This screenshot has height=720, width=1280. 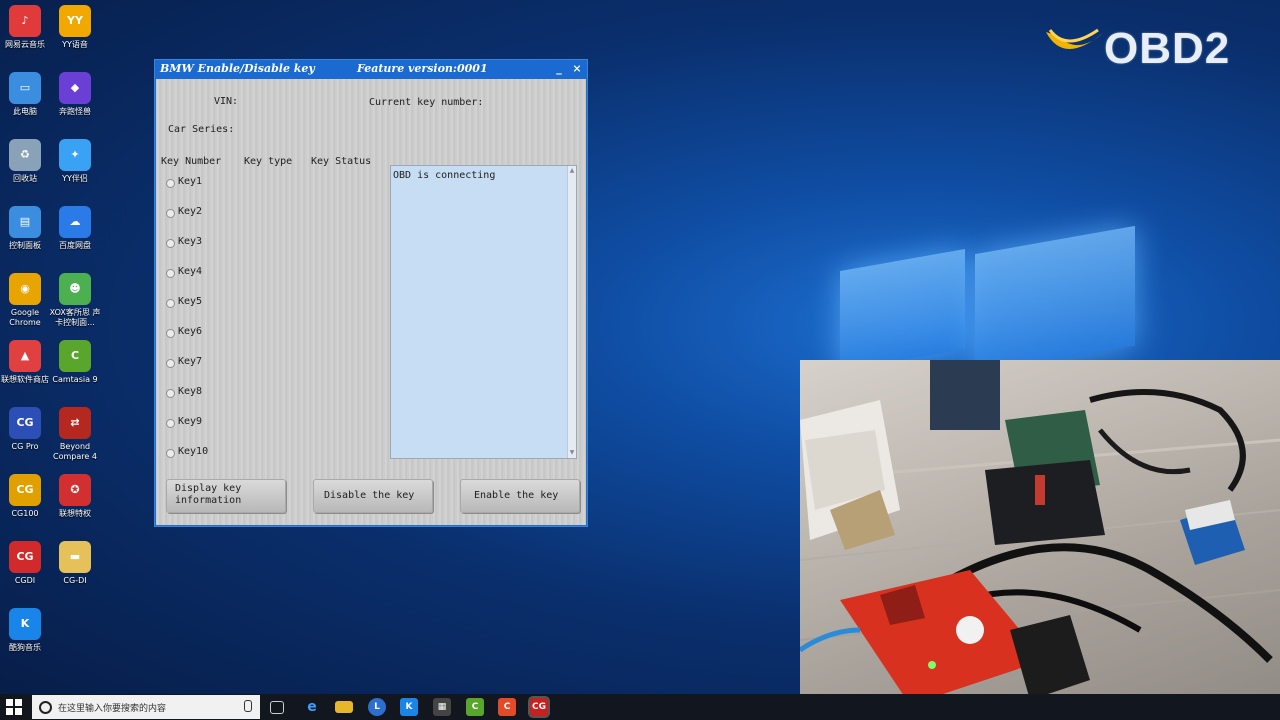 I want to click on app-icon: ◆, so click(x=75, y=88).